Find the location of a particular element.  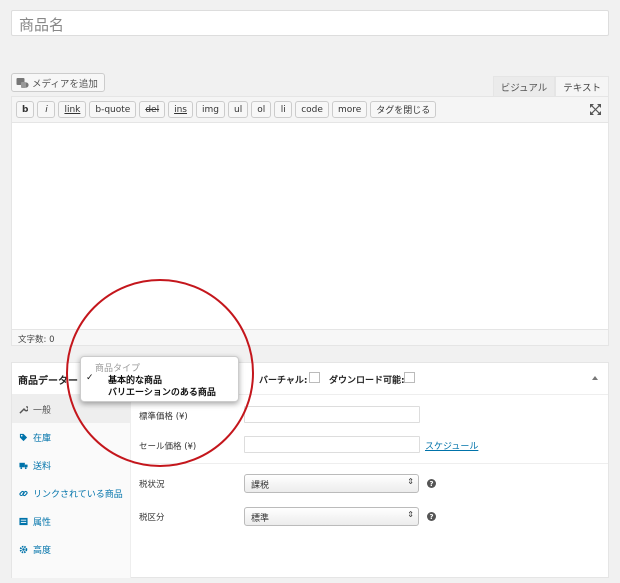

tab-shipping-label: 送料 is located at coordinates (42, 466).